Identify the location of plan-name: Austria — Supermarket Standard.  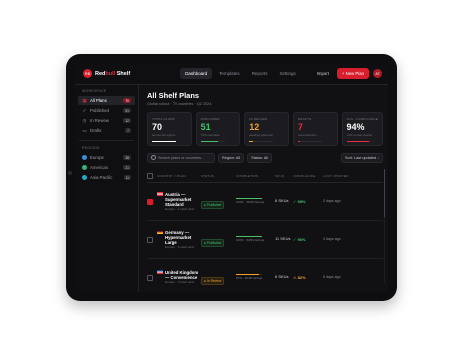
(182, 199).